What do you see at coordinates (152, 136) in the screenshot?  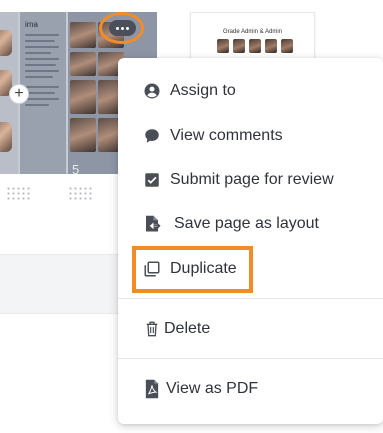 I see `comment-bubble-icon` at bounding box center [152, 136].